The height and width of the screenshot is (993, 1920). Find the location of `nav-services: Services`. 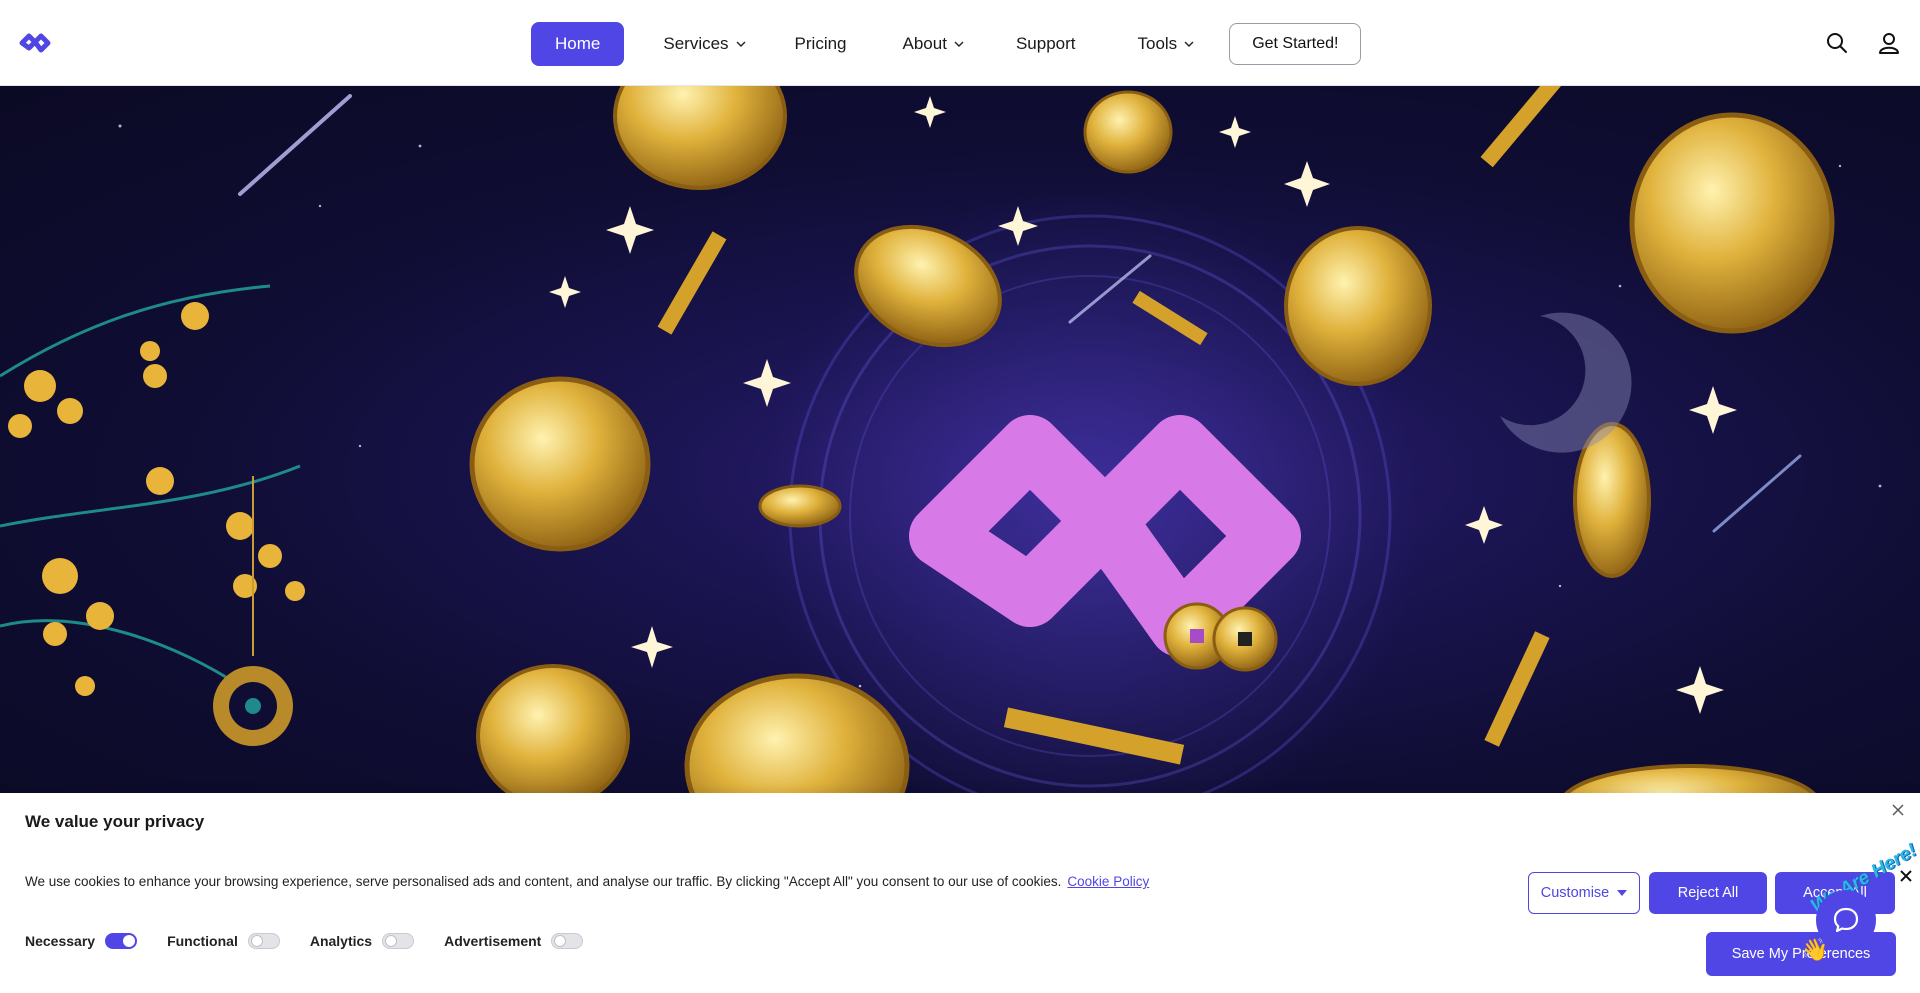

nav-services: Services is located at coordinates (704, 44).